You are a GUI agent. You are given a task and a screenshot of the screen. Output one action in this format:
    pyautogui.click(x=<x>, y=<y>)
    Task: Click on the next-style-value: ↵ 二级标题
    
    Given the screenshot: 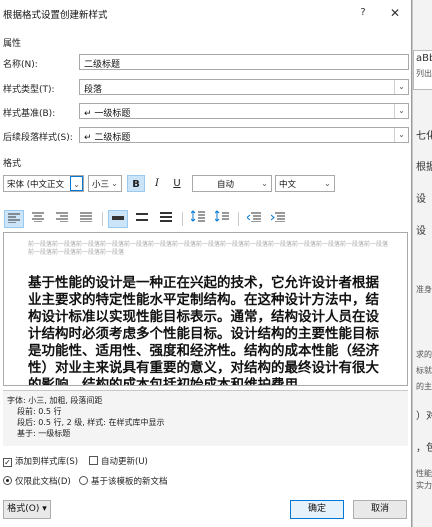 What is the action you would take?
    pyautogui.click(x=107, y=138)
    